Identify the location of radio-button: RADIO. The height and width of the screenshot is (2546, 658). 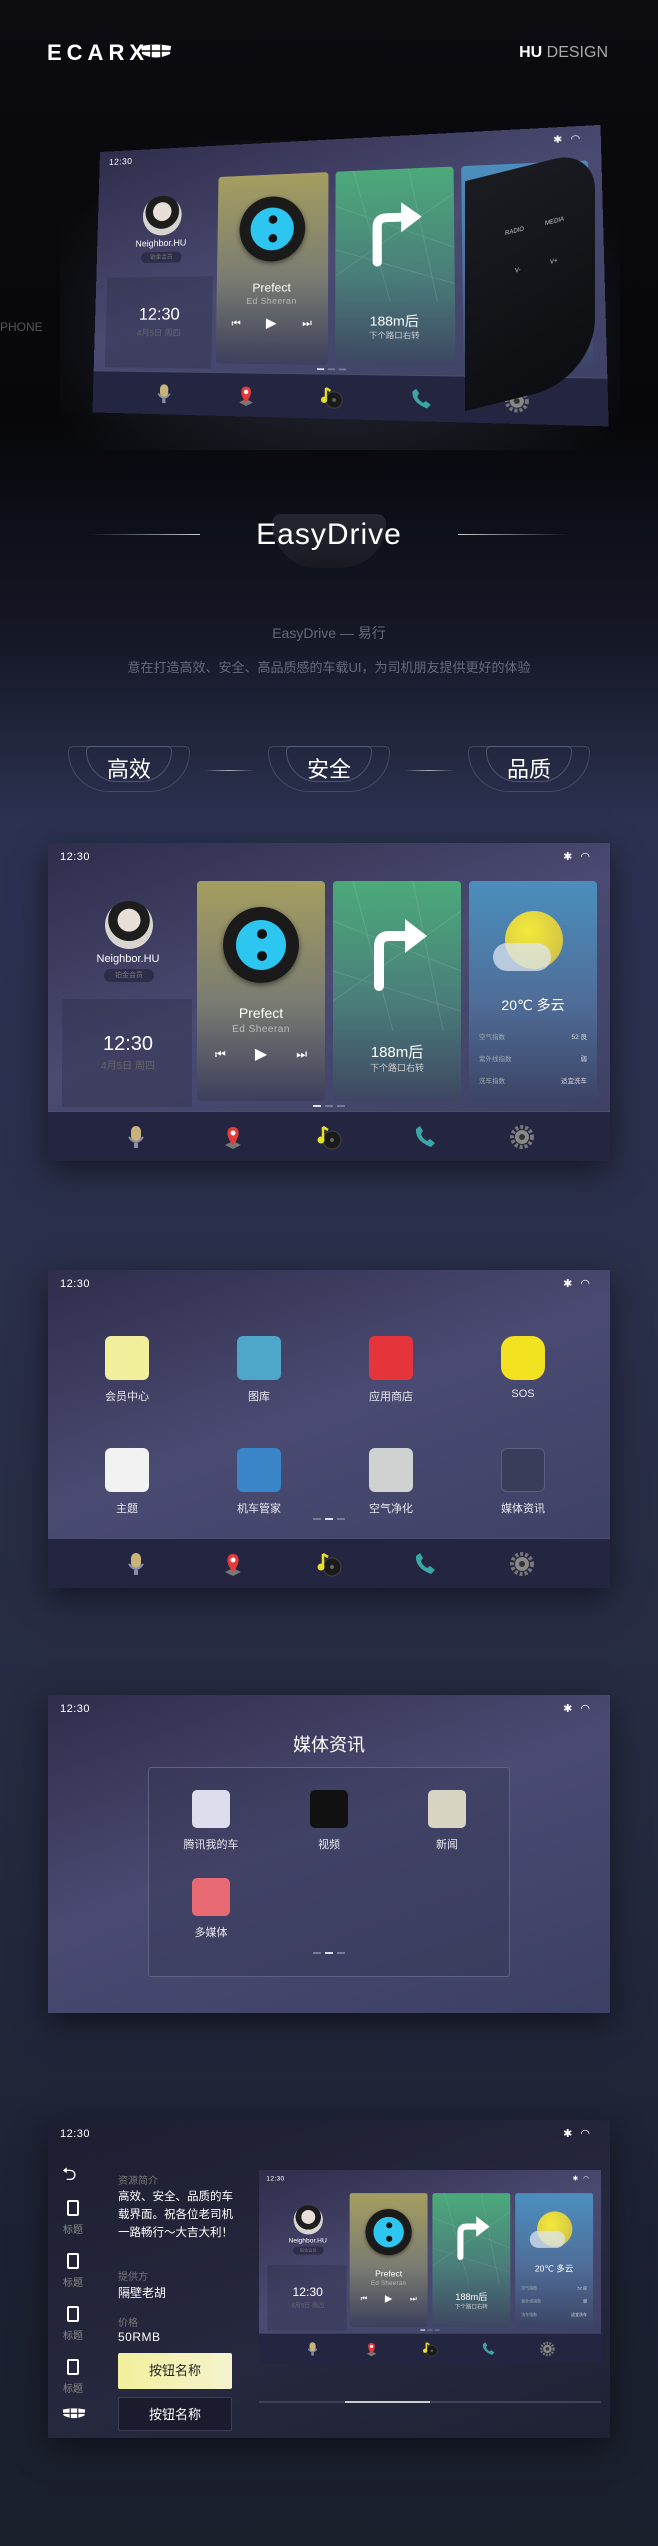
(514, 231).